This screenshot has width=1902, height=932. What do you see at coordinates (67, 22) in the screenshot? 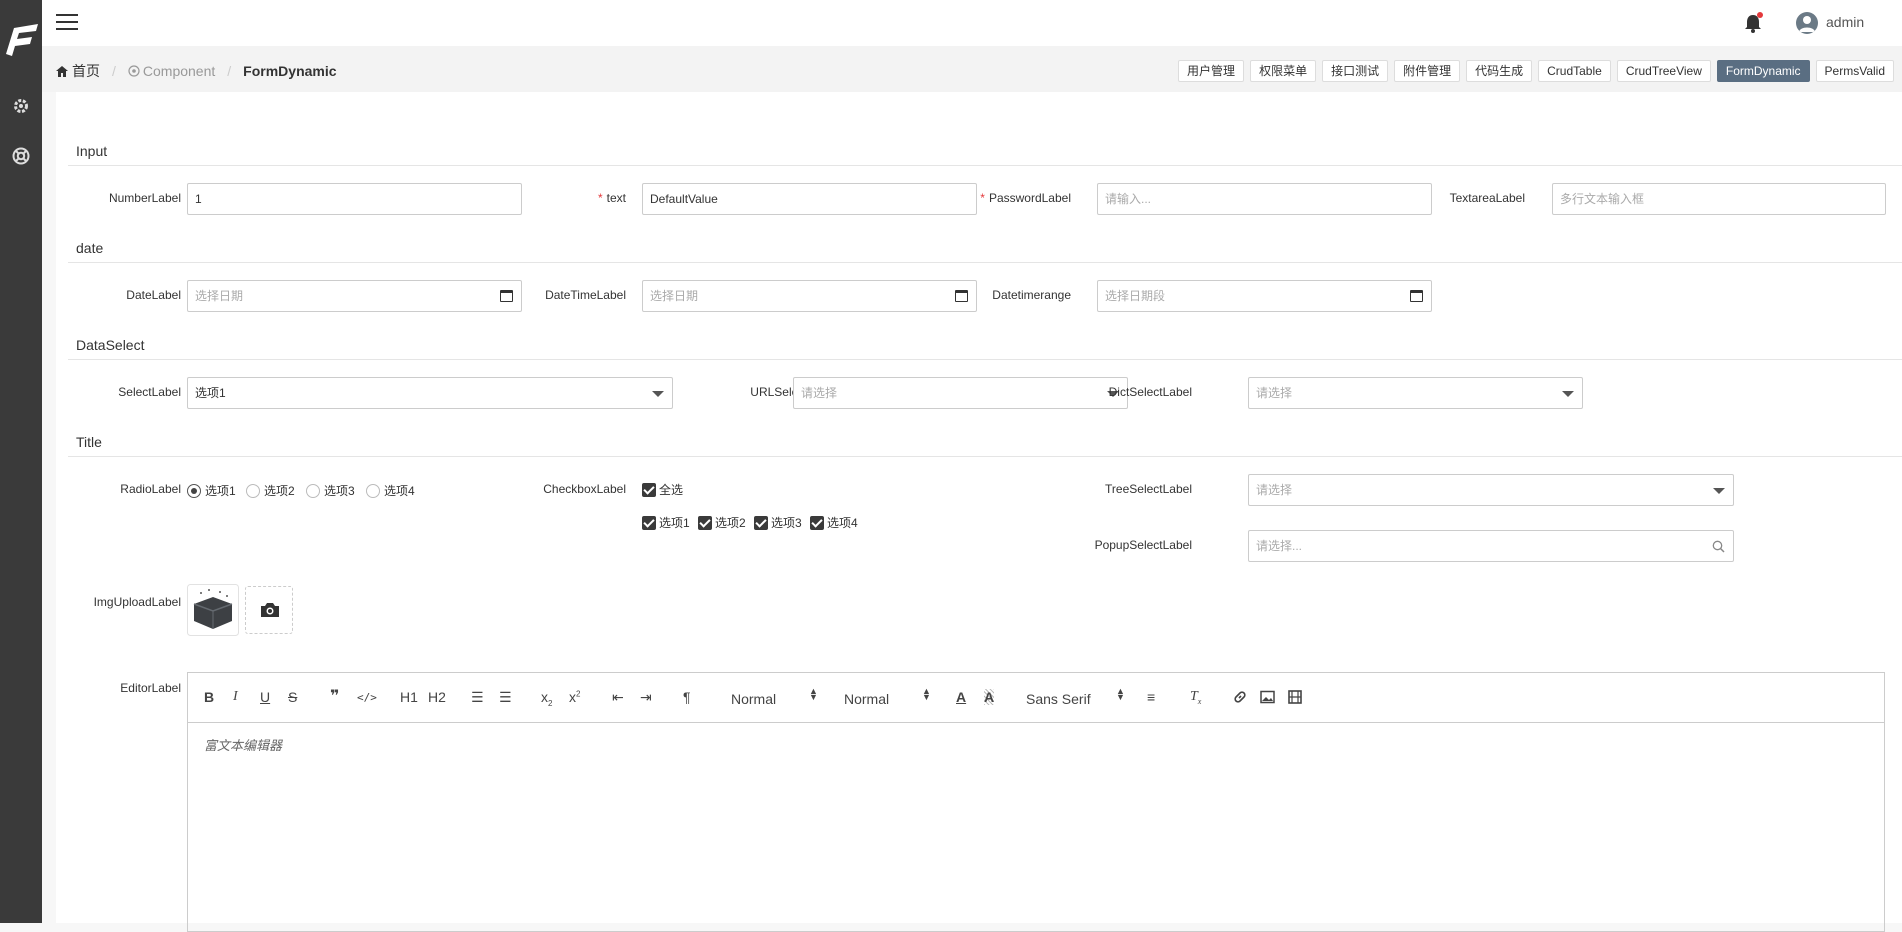
I see `hamburger-icon` at bounding box center [67, 22].